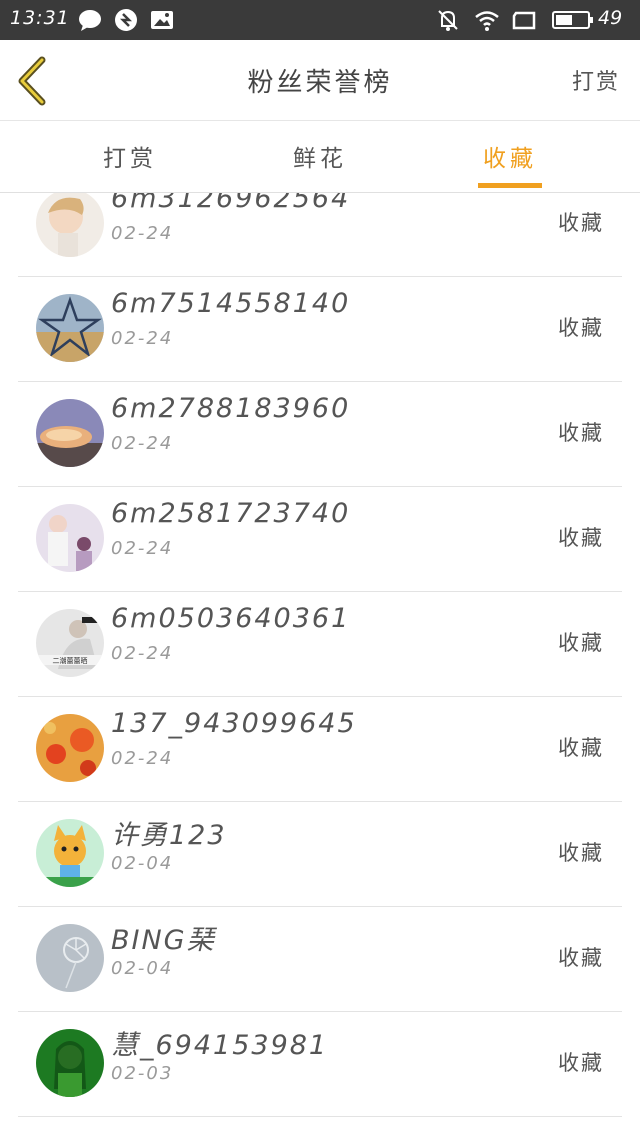  What do you see at coordinates (320, 20) in the screenshot?
I see `status-bar: 13:31 49` at bounding box center [320, 20].